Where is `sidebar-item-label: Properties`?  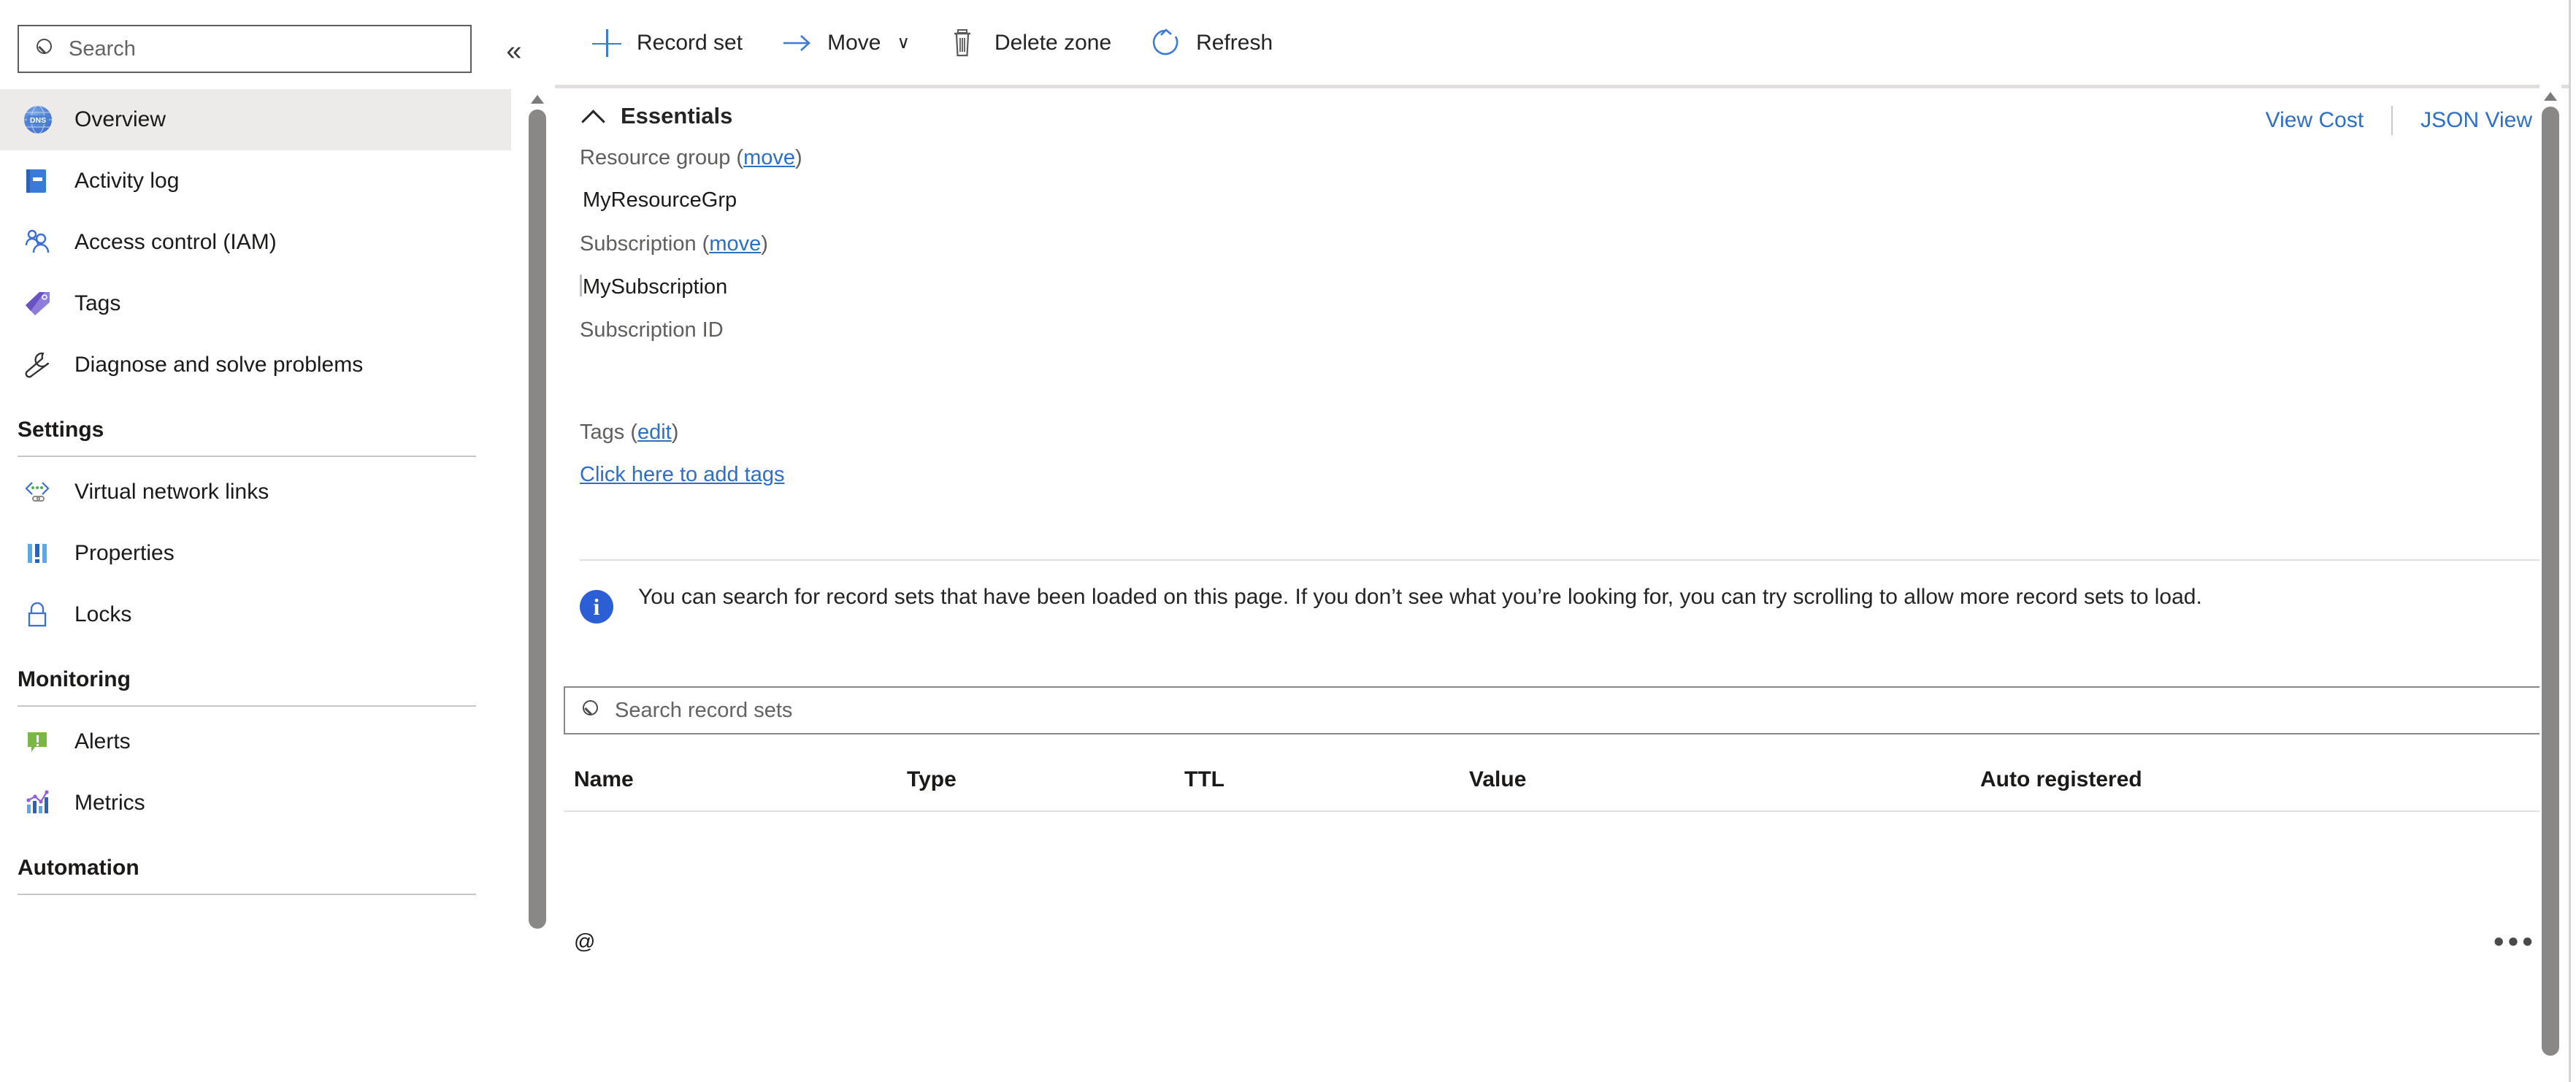
sidebar-item-label: Properties is located at coordinates (124, 553).